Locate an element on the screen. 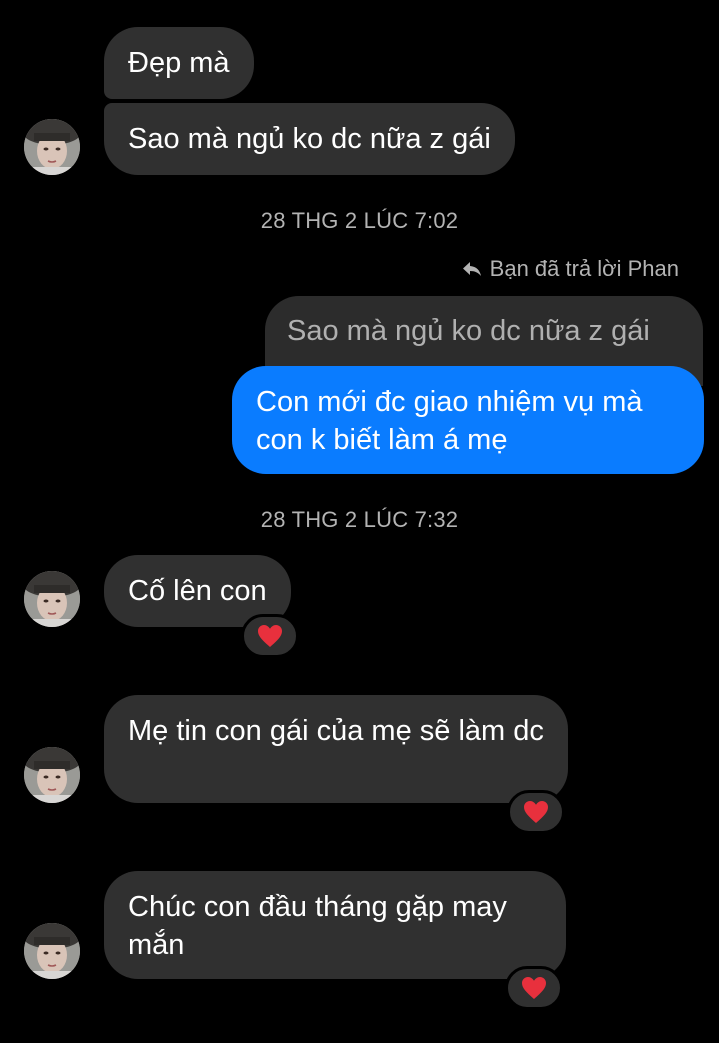 This screenshot has width=719, height=1043. incoming-message: Sao mà ngủ ko dc nữa z gái is located at coordinates (309, 139).